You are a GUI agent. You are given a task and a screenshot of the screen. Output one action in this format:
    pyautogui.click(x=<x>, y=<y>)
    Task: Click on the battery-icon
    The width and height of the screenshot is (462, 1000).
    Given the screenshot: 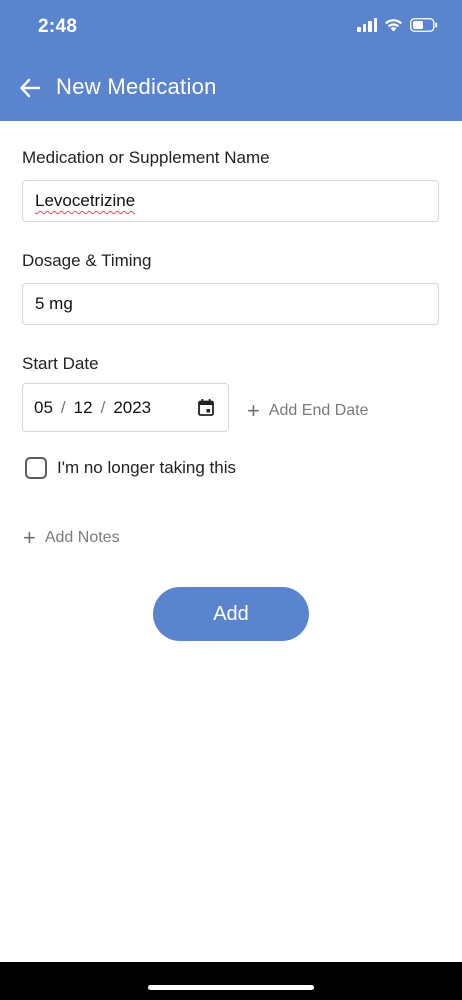 What is the action you would take?
    pyautogui.click(x=424, y=25)
    